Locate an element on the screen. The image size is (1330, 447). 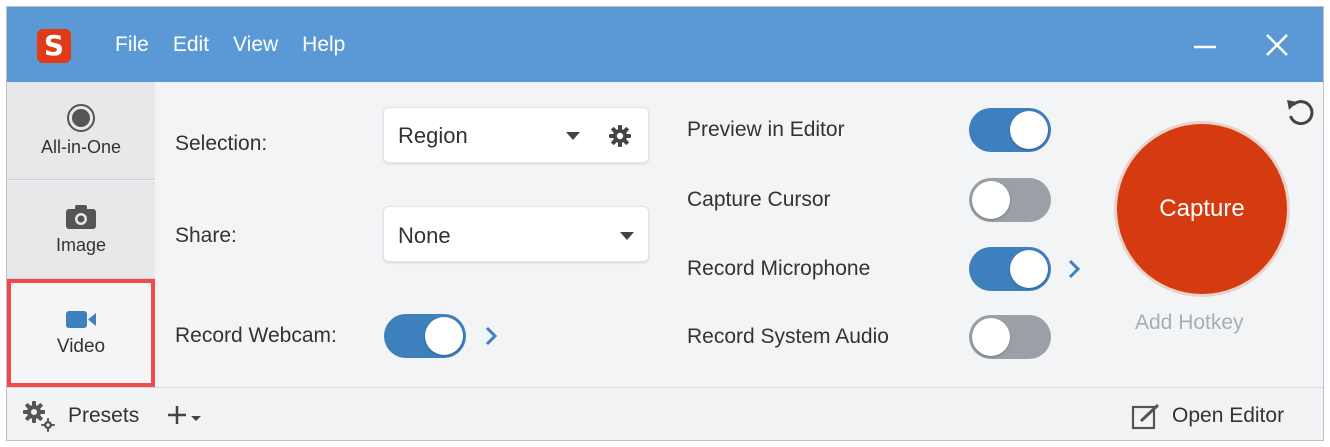
tab-video: Video is located at coordinates (81, 333).